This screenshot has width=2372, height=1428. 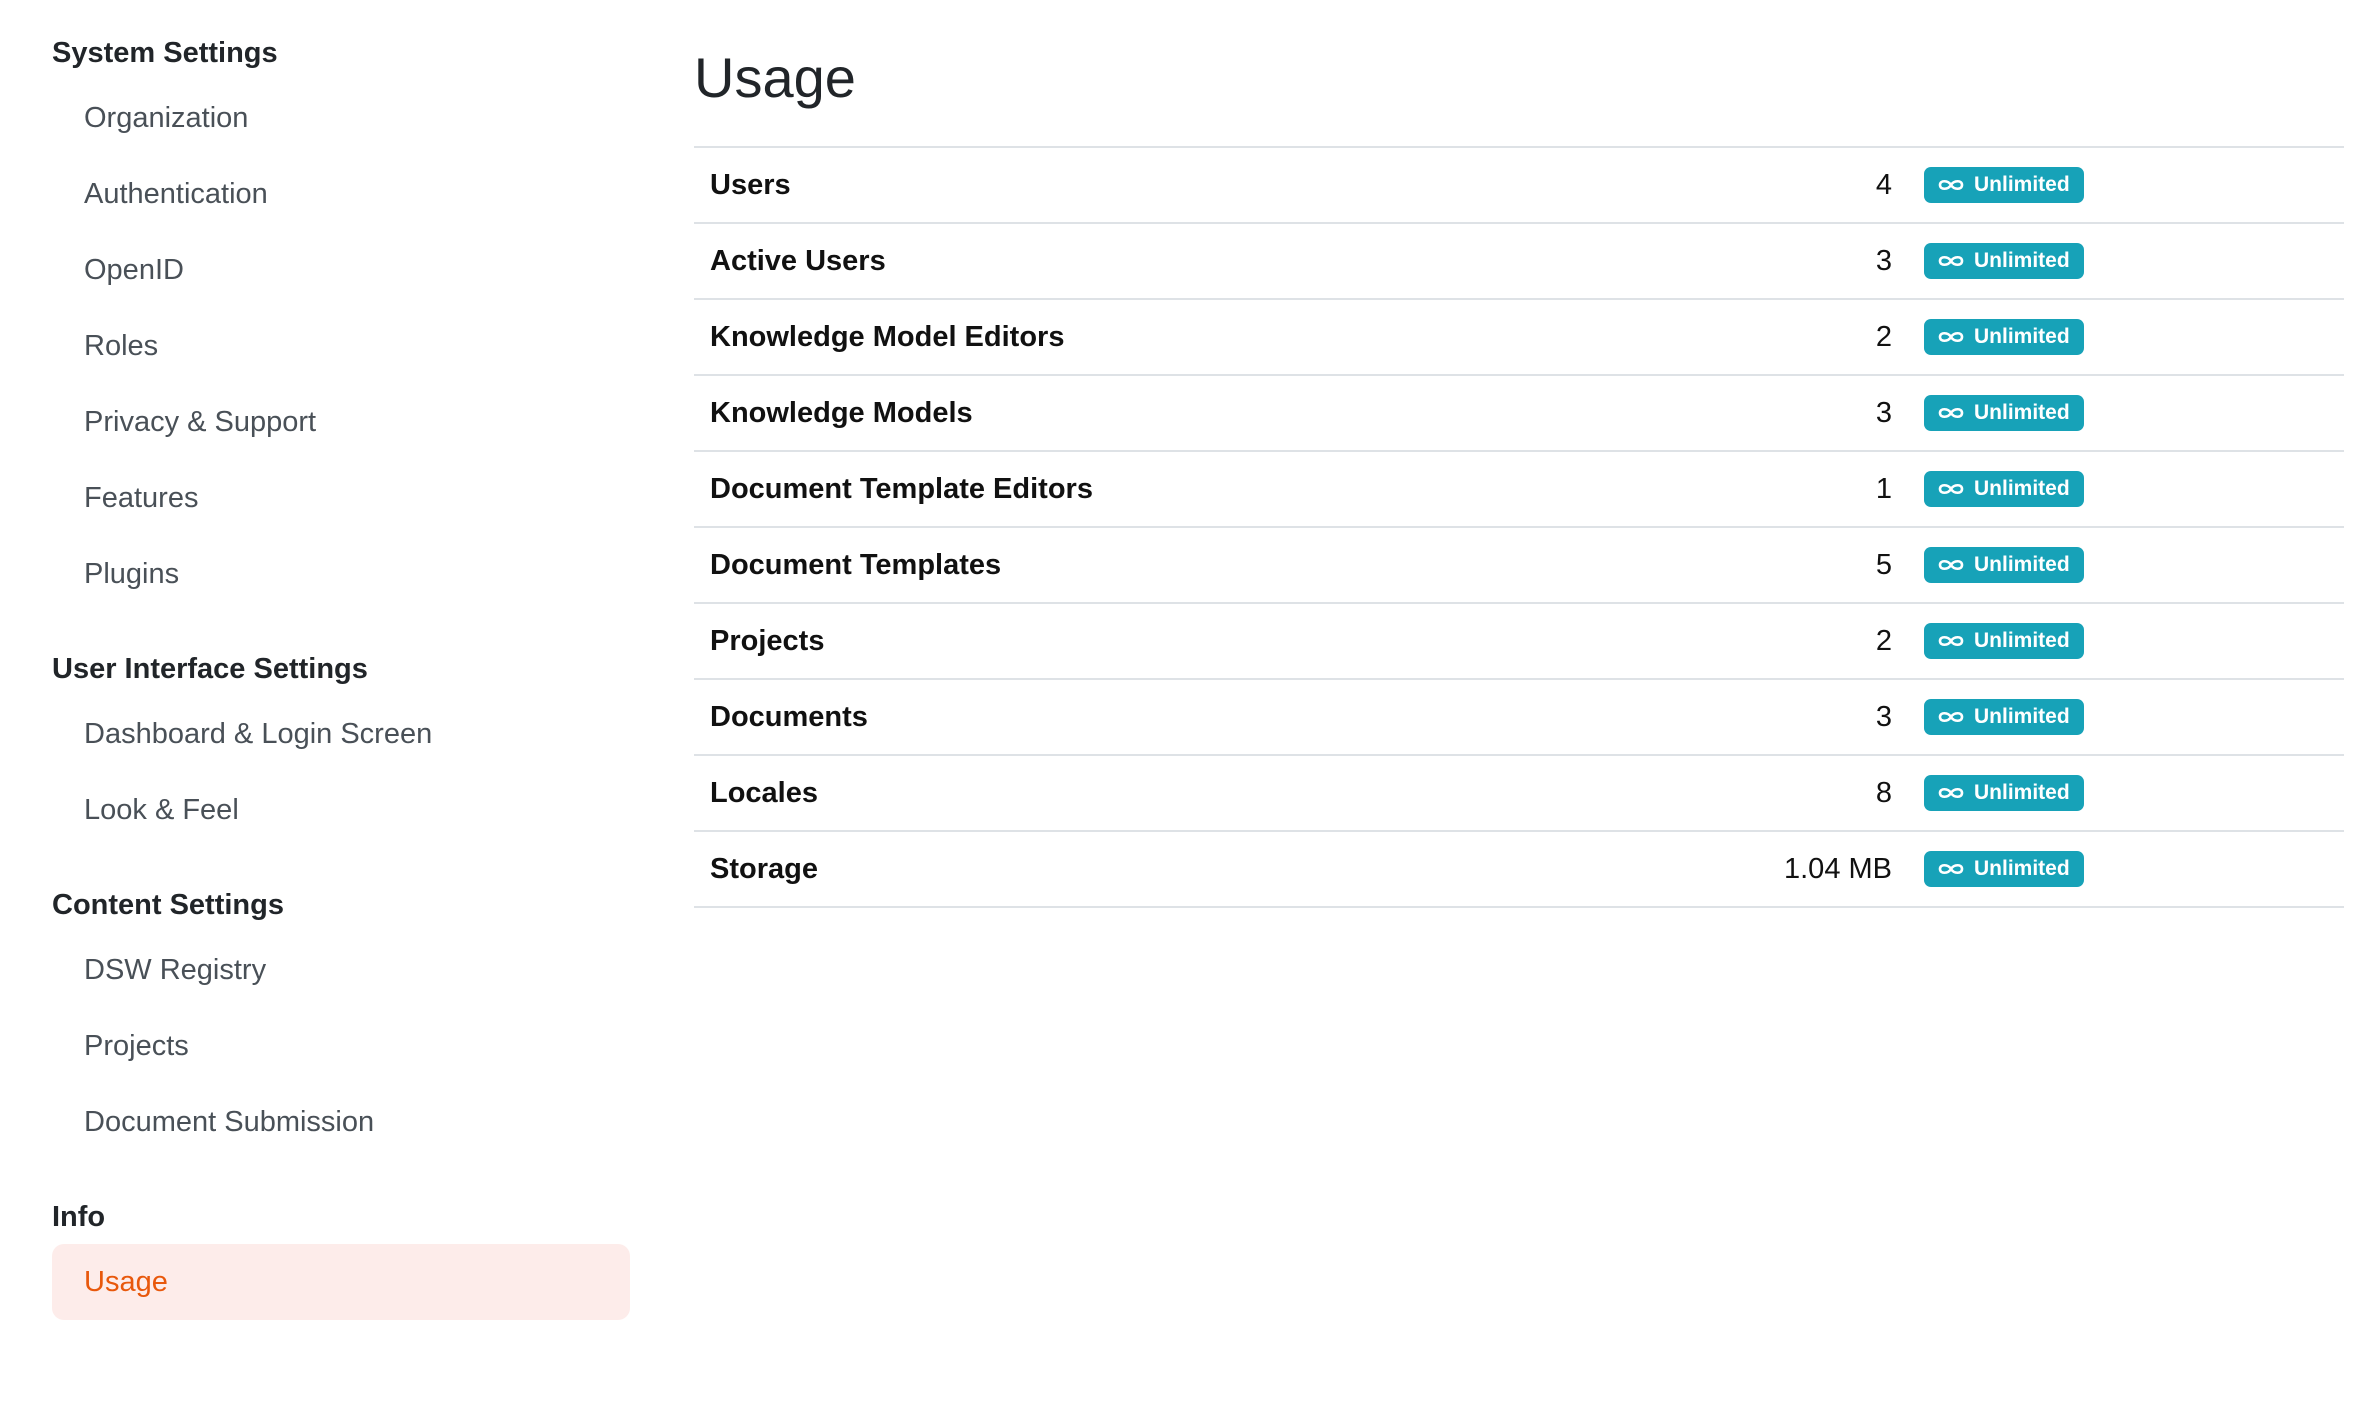 I want to click on table-row: Projects 2 Unlimited, so click(x=1519, y=641).